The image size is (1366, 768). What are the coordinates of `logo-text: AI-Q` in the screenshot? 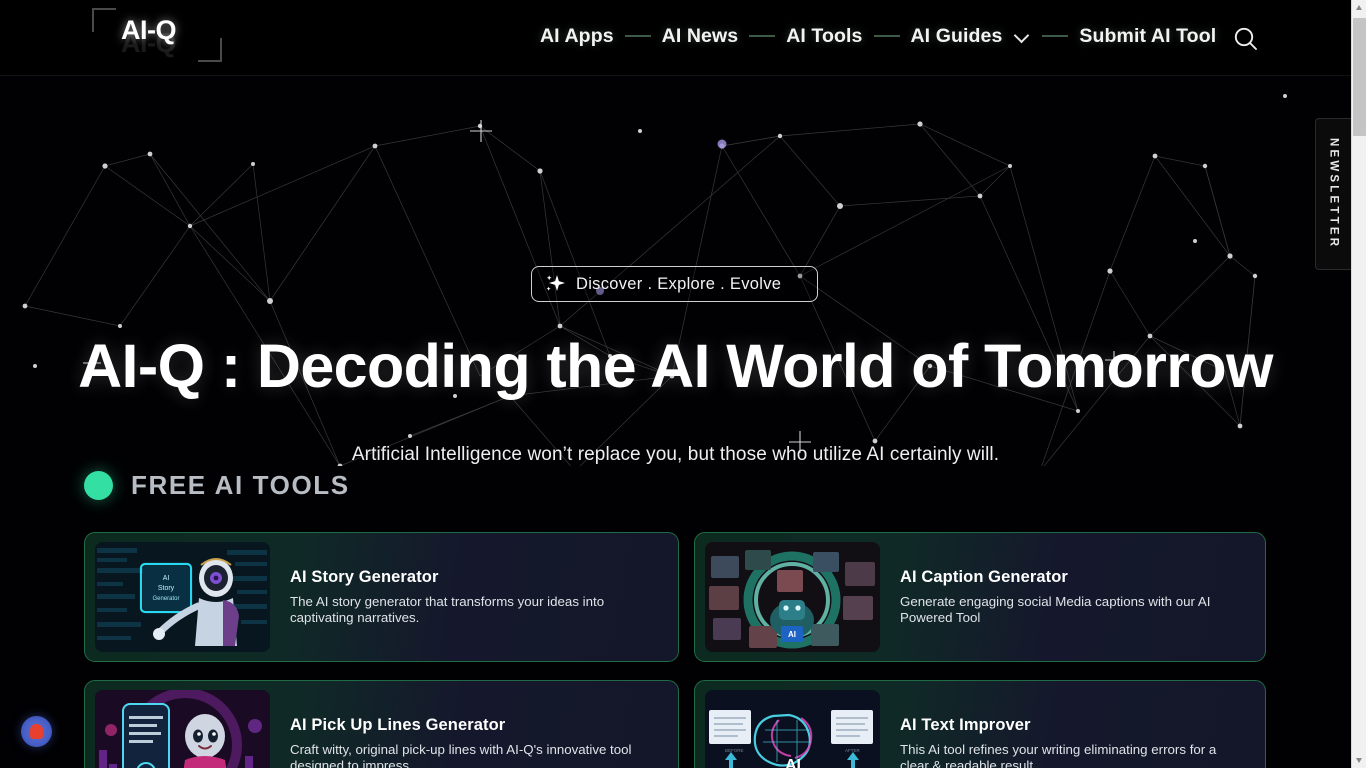 It's located at (149, 30).